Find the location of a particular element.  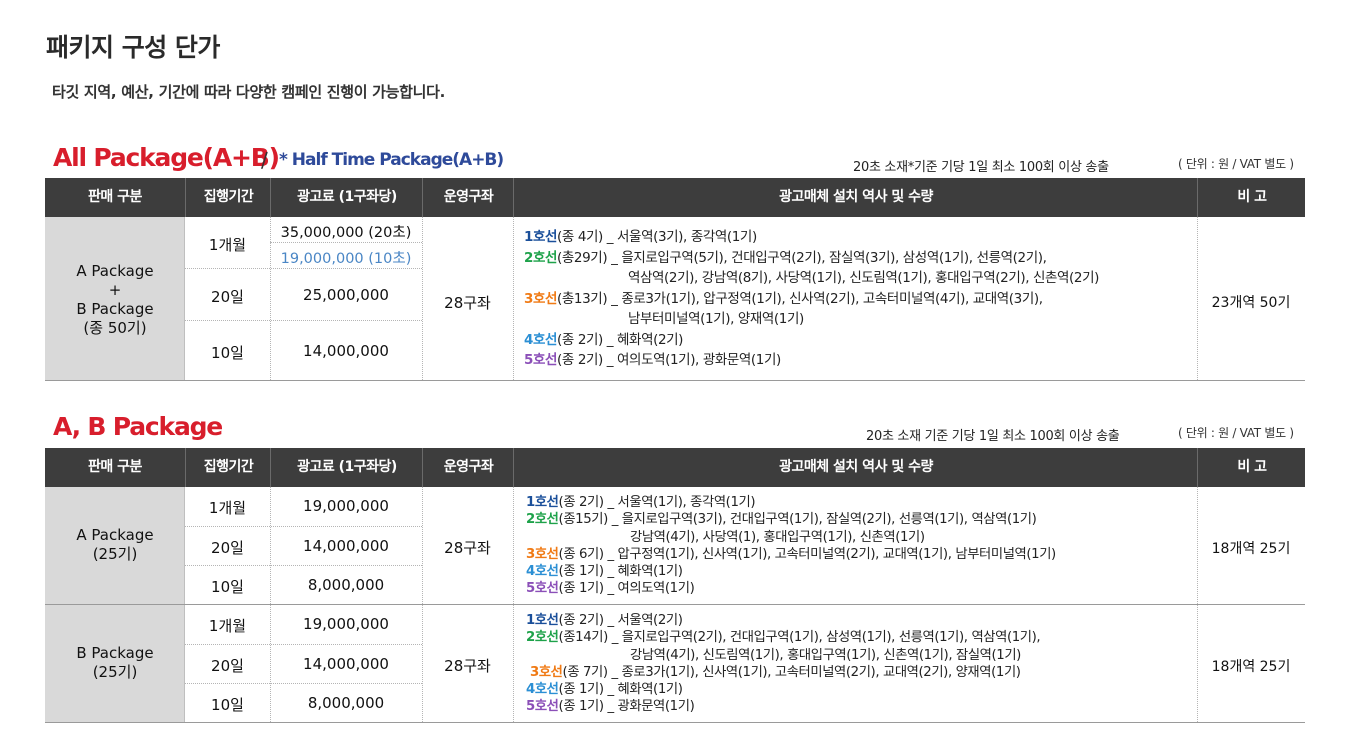

package-count: (25기) is located at coordinates (115, 672).